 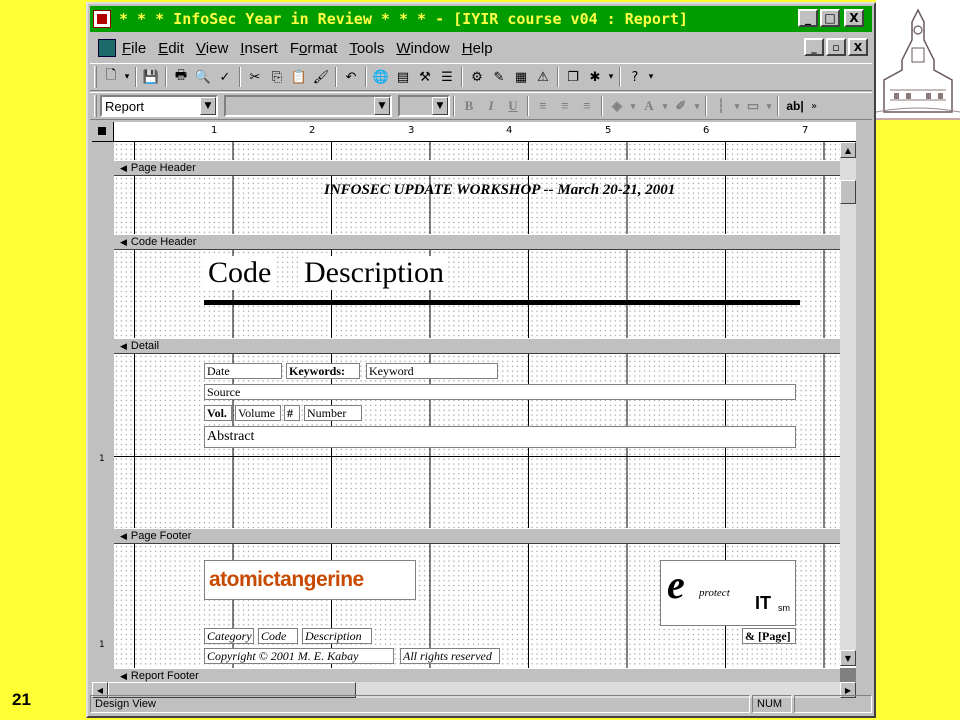 What do you see at coordinates (485, 151) in the screenshot?
I see `report-header-area` at bounding box center [485, 151].